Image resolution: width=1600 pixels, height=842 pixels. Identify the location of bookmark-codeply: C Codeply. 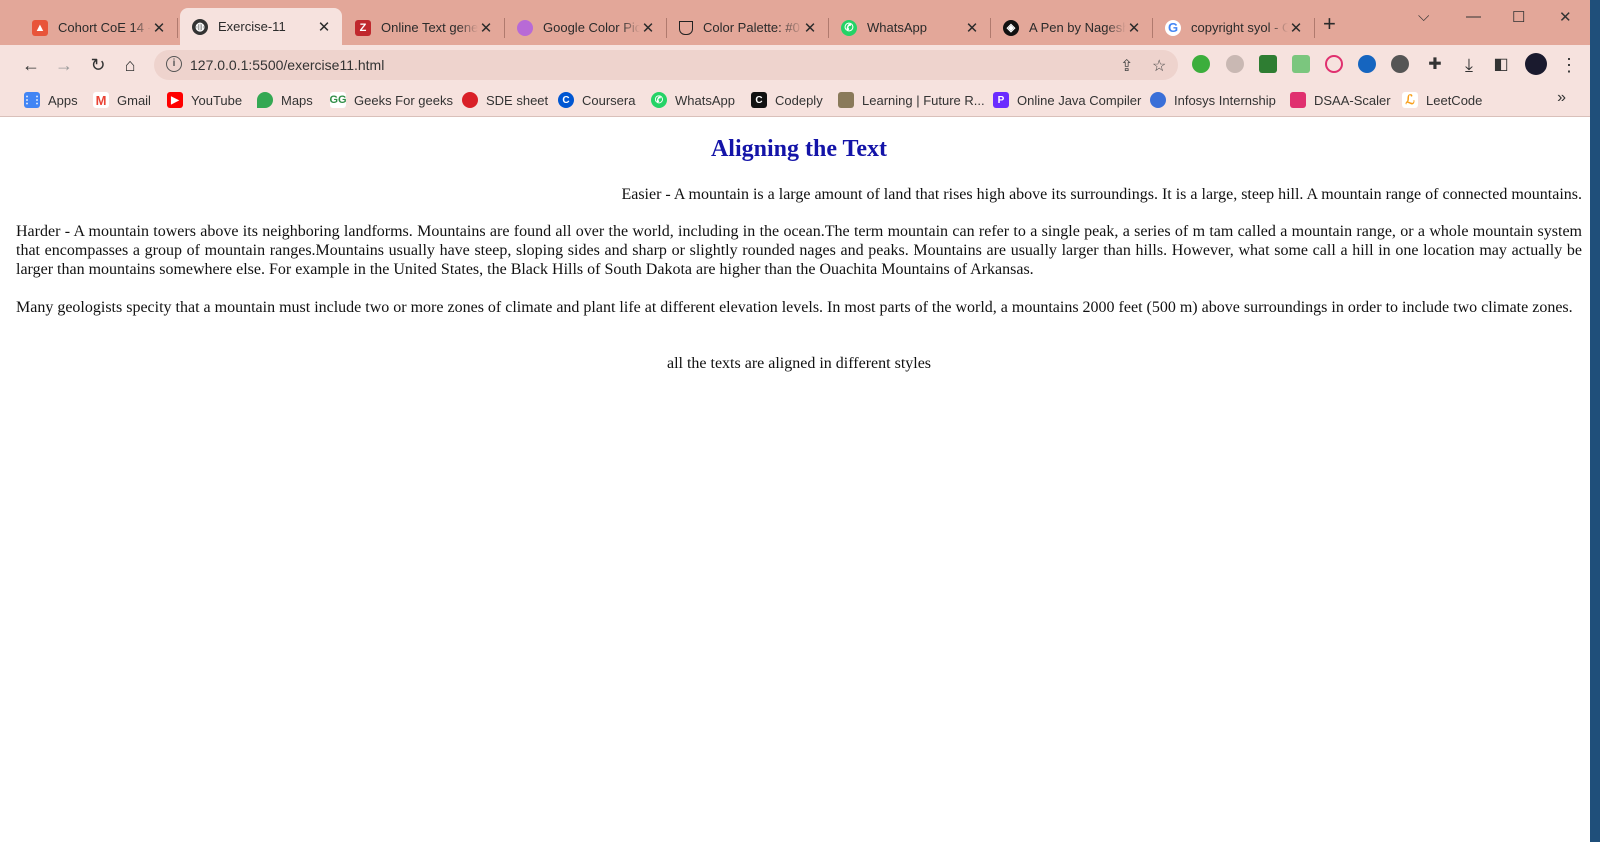
(787, 100).